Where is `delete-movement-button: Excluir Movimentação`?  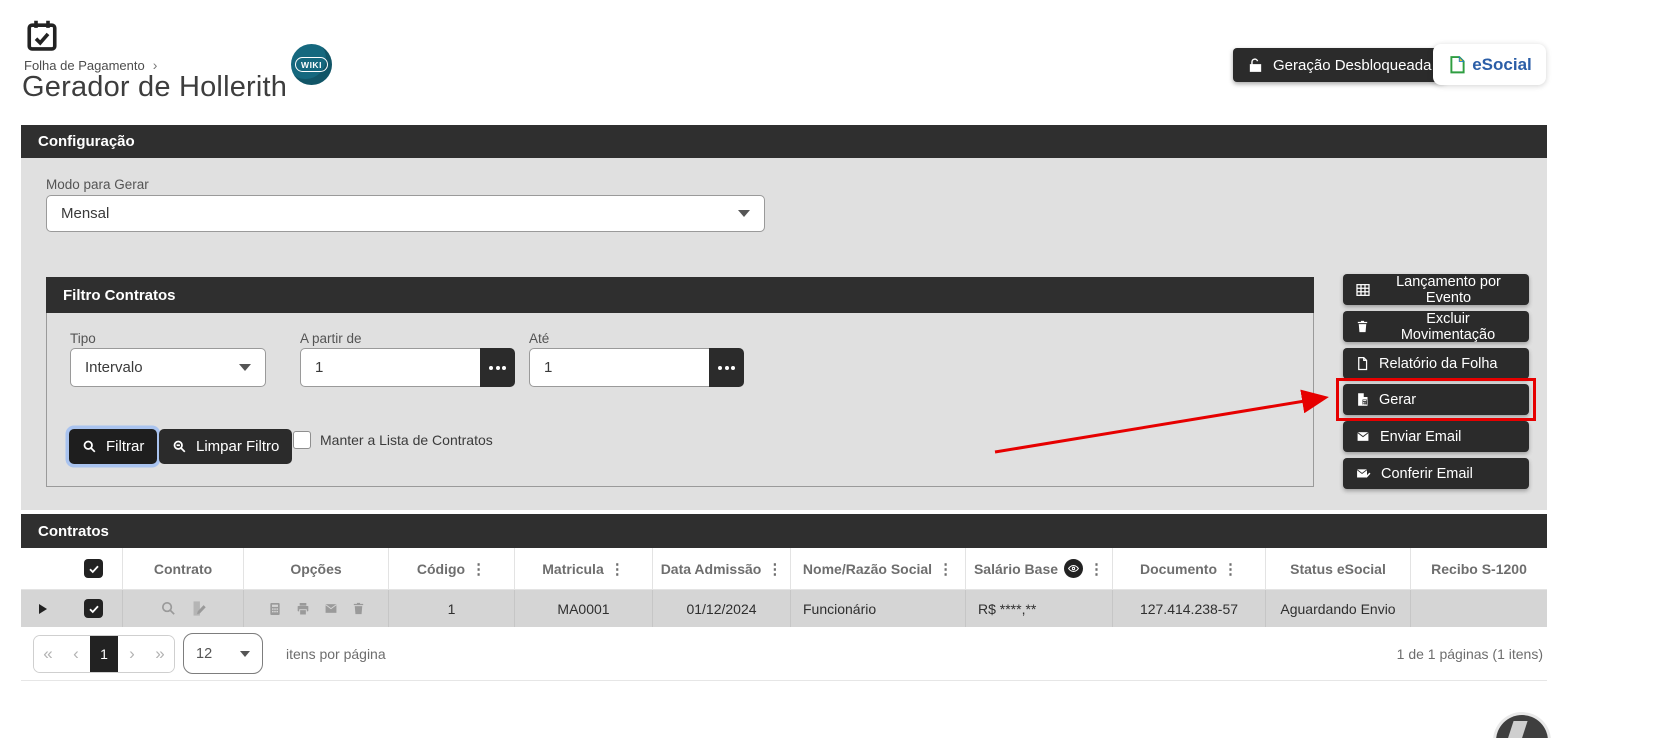
delete-movement-button: Excluir Movimentação is located at coordinates (1436, 326).